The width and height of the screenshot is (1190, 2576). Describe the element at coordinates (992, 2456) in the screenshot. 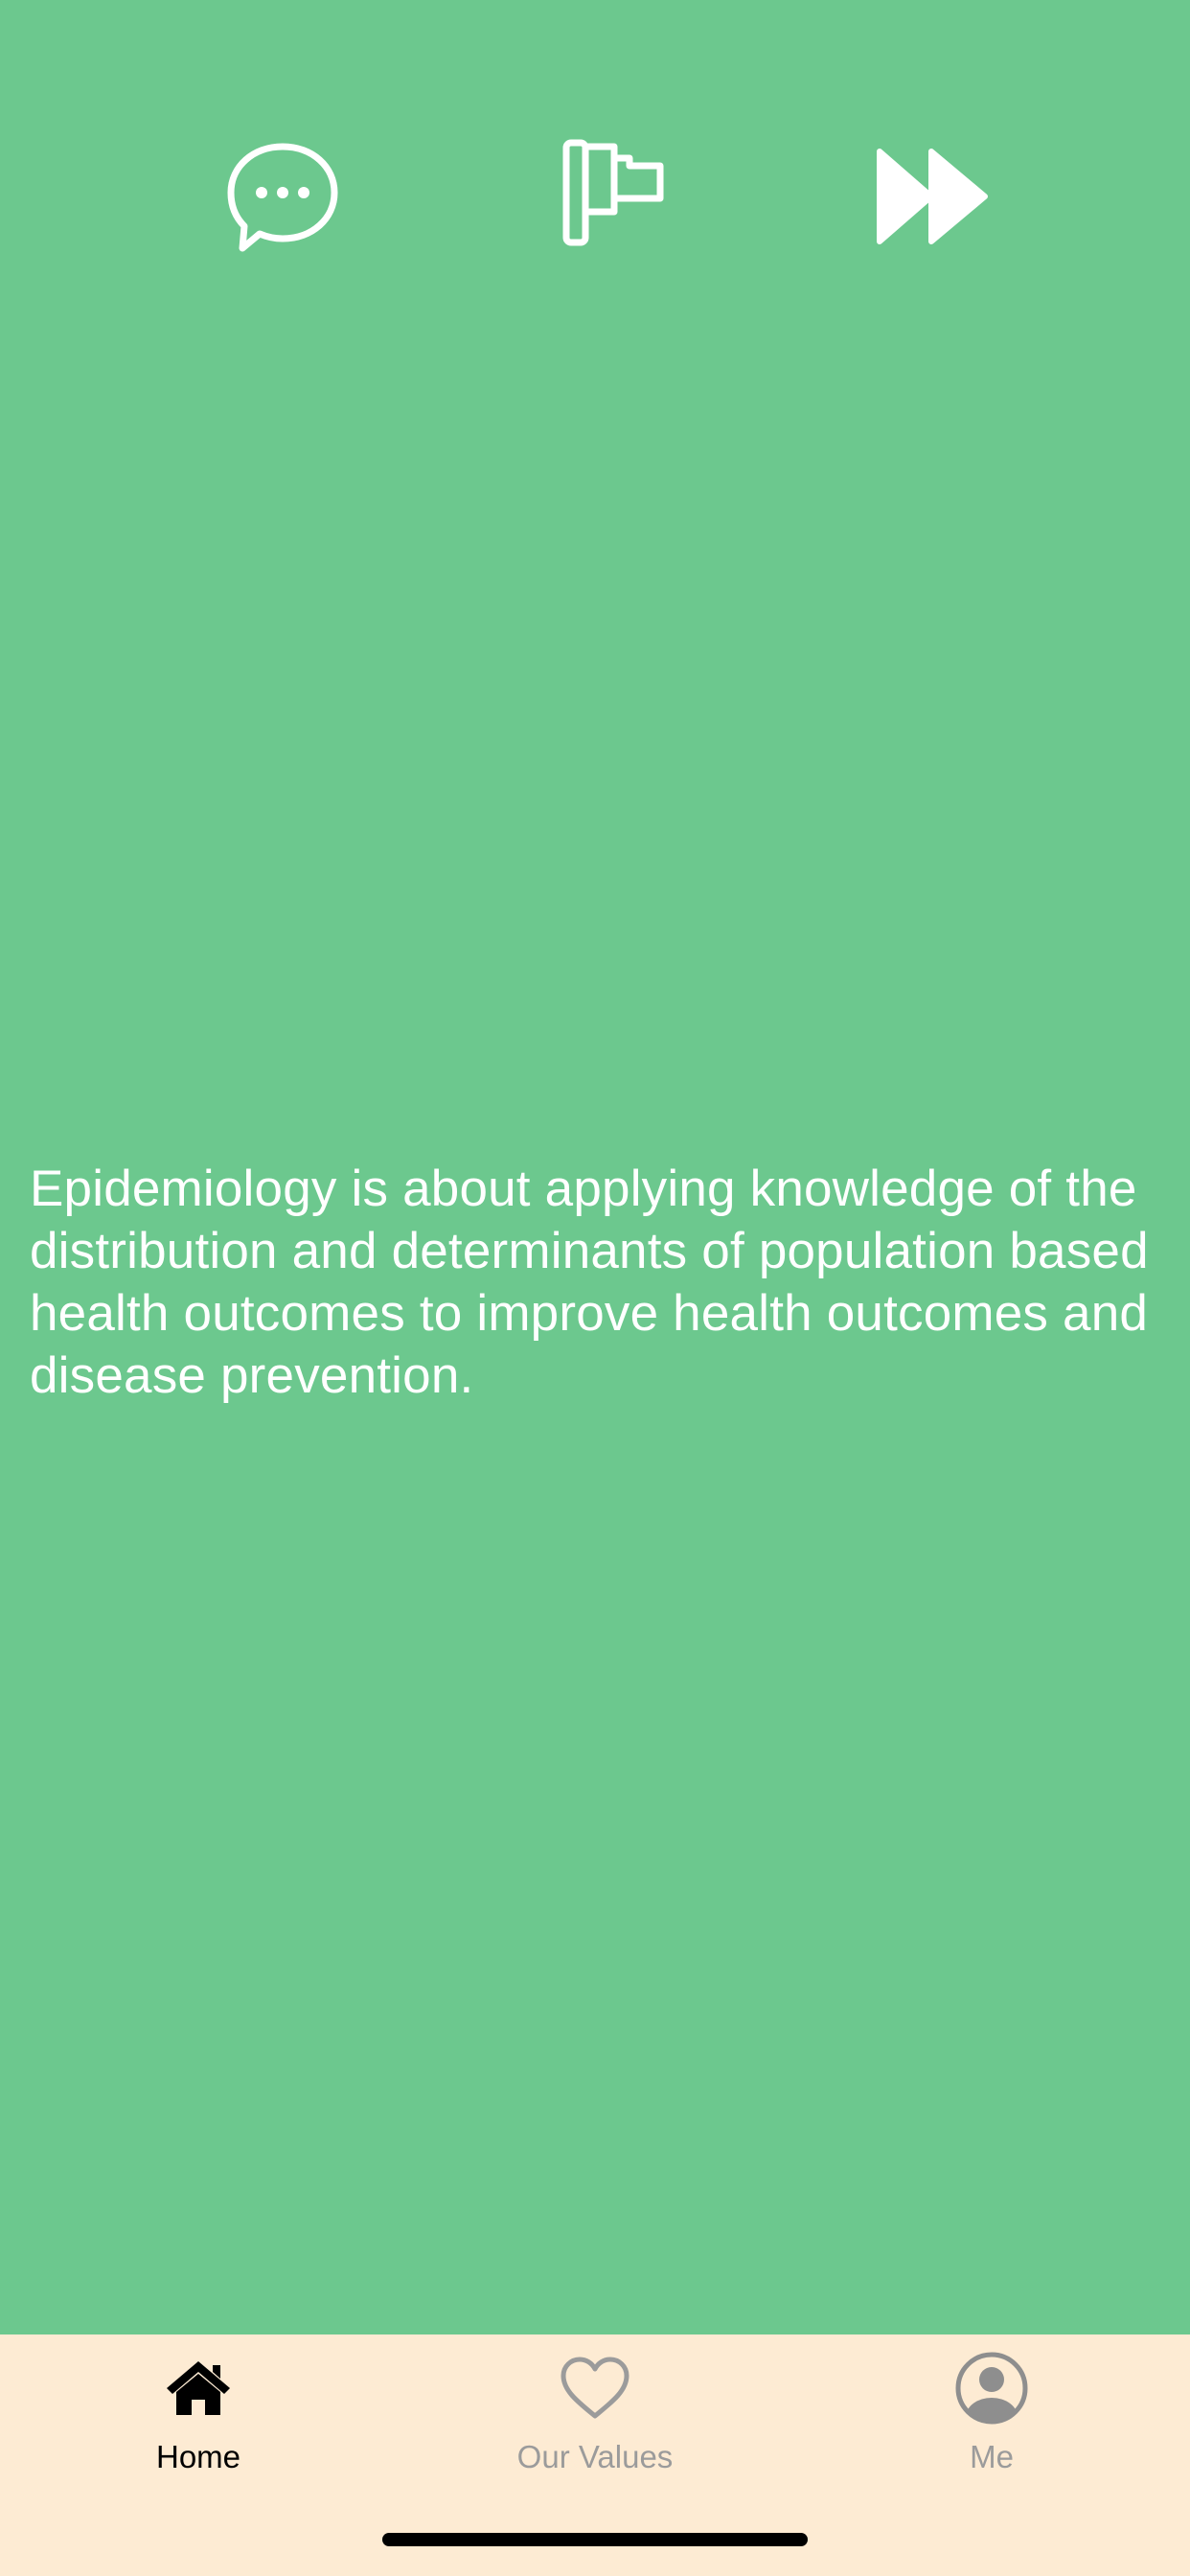

I see `tab-me-label: Me` at that location.